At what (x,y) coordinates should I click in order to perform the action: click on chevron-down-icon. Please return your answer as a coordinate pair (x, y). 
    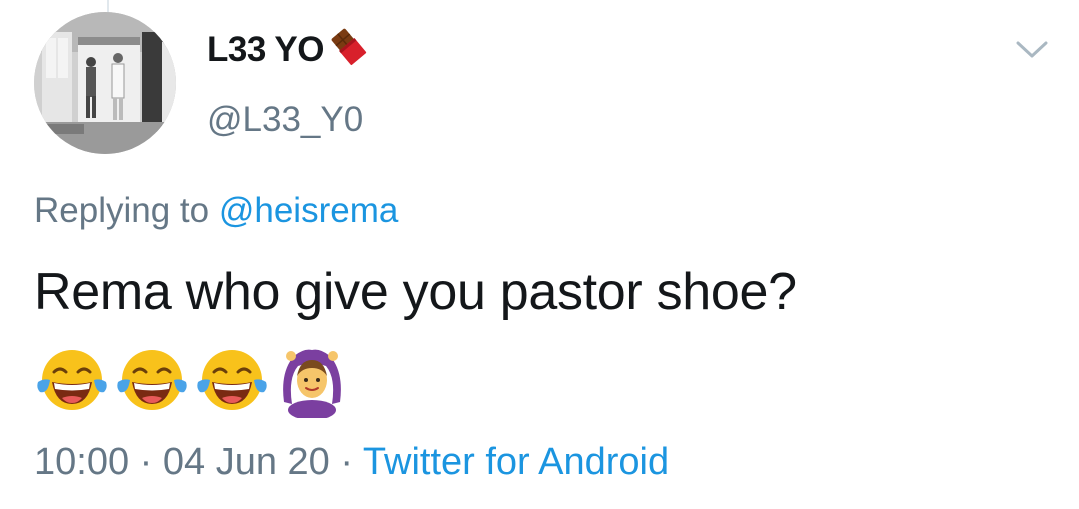
    Looking at the image, I should click on (1032, 49).